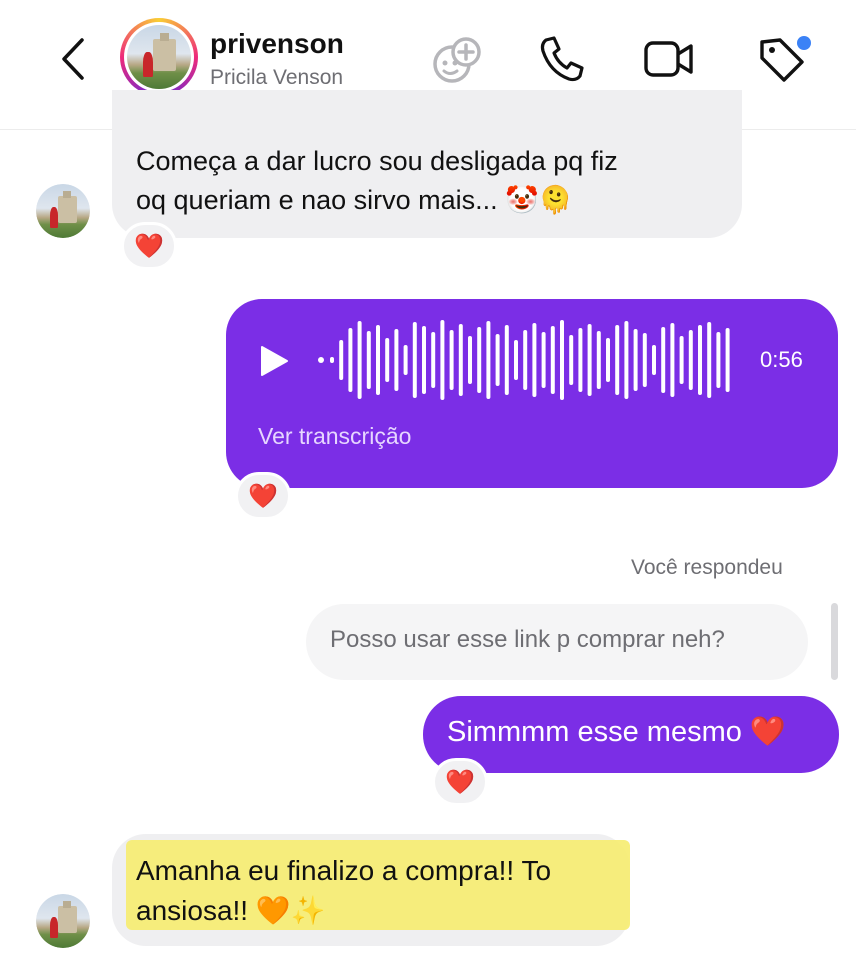 Image resolution: width=856 pixels, height=959 pixels. Describe the element at coordinates (274, 361) in the screenshot. I see `play-icon` at that location.